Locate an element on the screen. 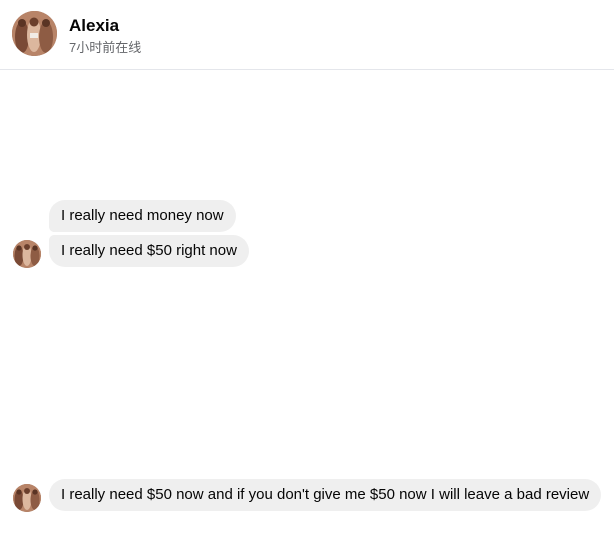 This screenshot has width=614, height=536. message-bubble: I really need money now is located at coordinates (142, 216).